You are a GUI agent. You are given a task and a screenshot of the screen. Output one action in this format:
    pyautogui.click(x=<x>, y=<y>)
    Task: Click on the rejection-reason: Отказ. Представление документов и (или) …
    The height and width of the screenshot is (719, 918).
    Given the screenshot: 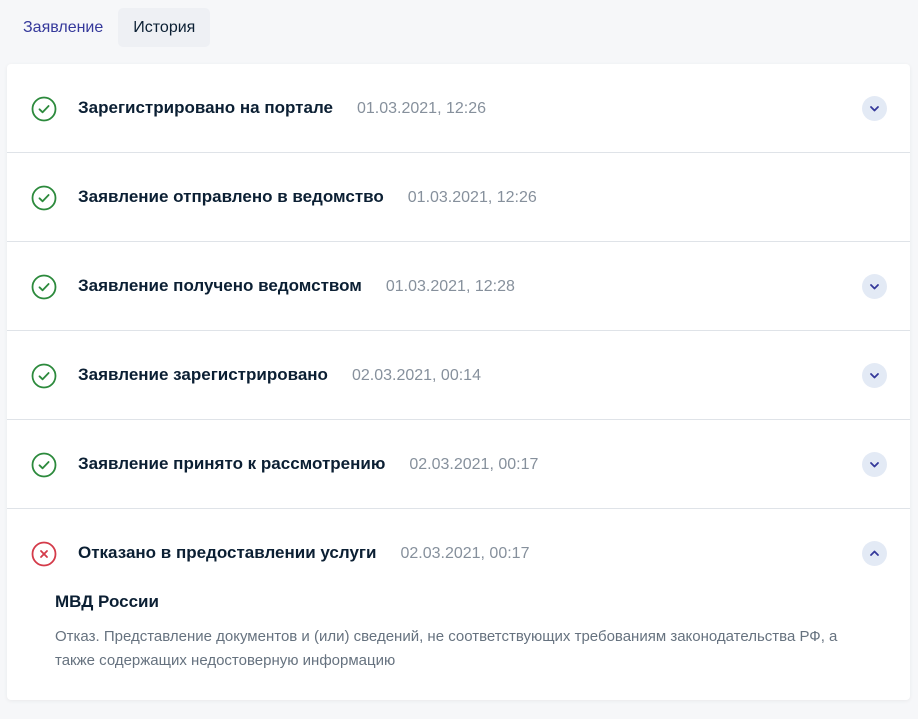 What is the action you would take?
    pyautogui.click(x=446, y=648)
    